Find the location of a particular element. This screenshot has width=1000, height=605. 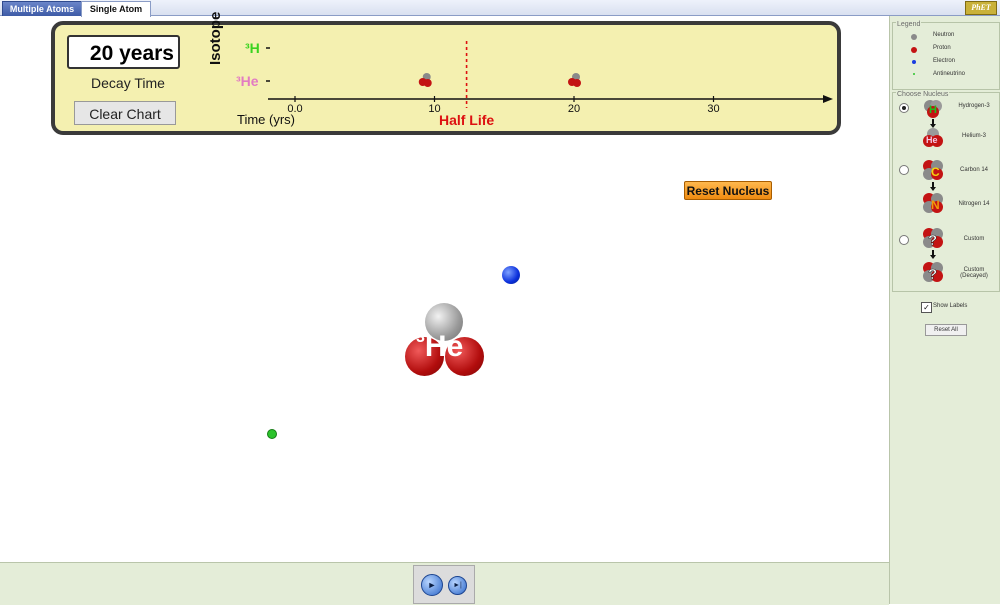

hydrogen-3-icon: H is located at coordinates (933, 109).